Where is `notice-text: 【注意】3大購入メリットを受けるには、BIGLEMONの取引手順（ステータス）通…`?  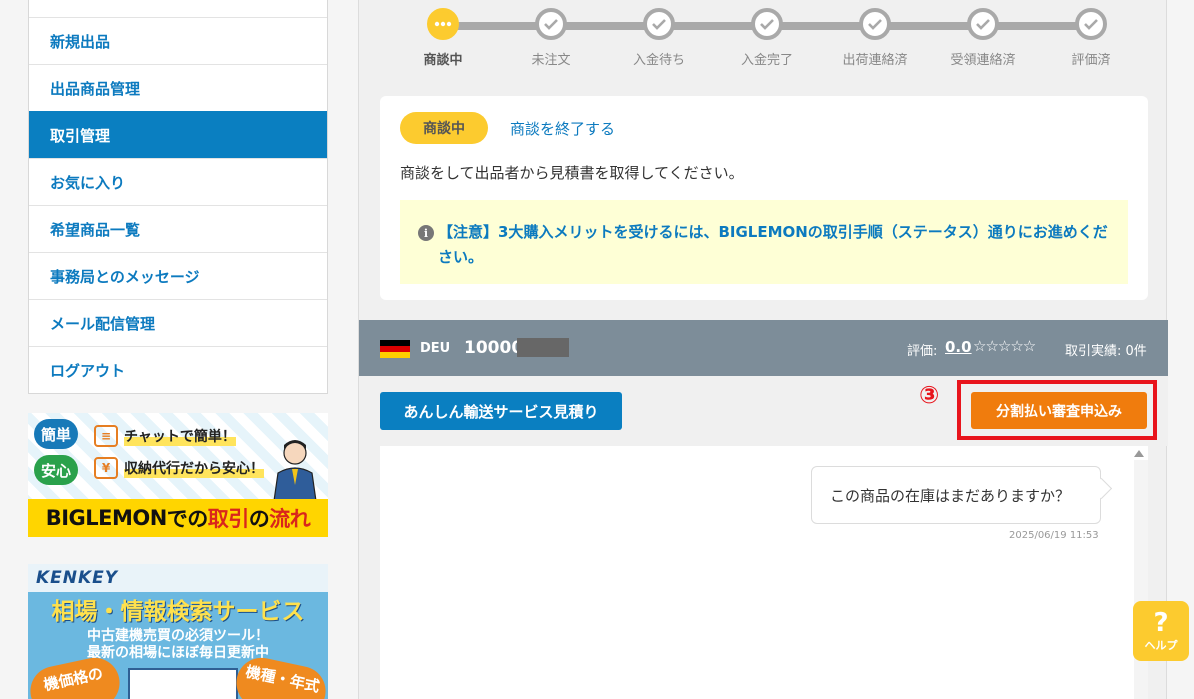 notice-text: 【注意】3大購入メリットを受けるには、BIGLEMONの取引手順（ステータス）通… is located at coordinates (773, 244).